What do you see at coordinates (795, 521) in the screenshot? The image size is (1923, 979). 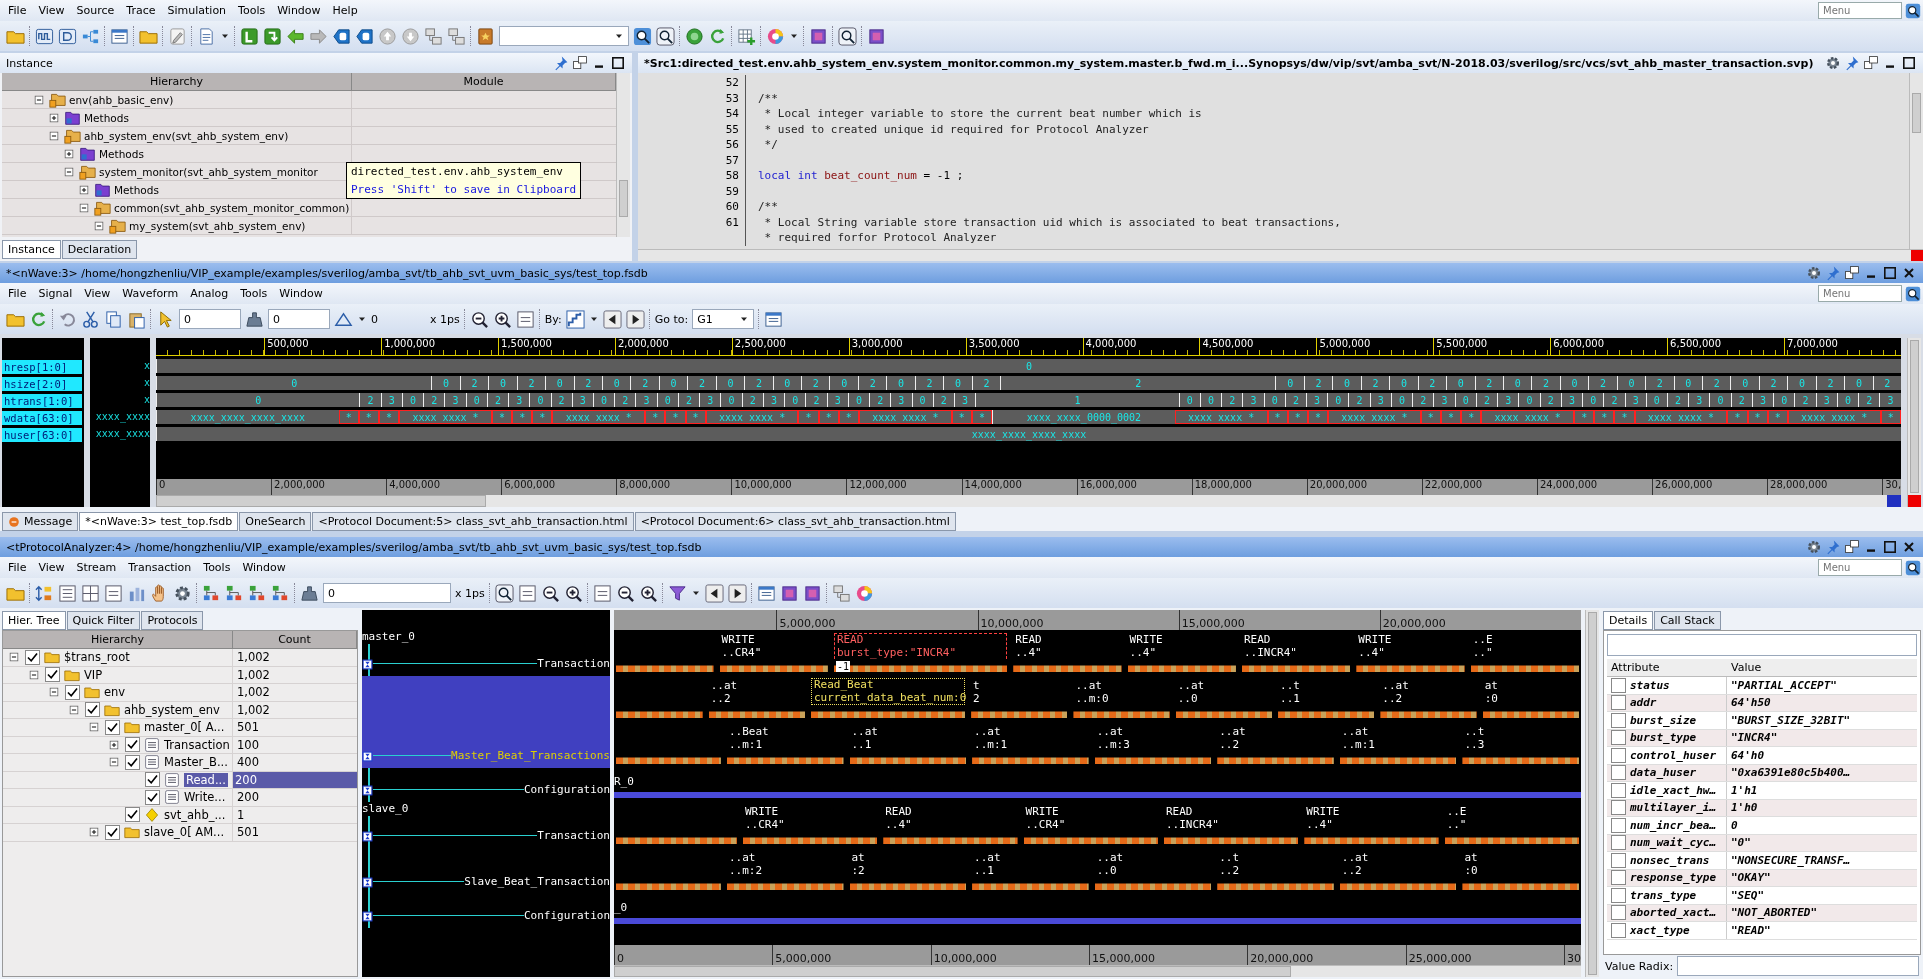 I see `tab: <Protocol Document:6> class_svt_ahb_transaction.html` at bounding box center [795, 521].